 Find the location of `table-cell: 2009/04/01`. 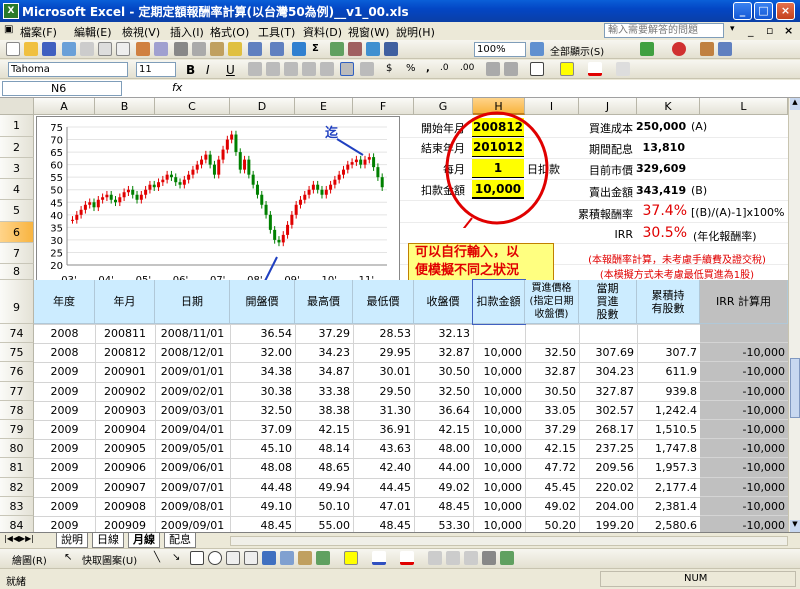

table-cell: 2009/04/01 is located at coordinates (192, 429).